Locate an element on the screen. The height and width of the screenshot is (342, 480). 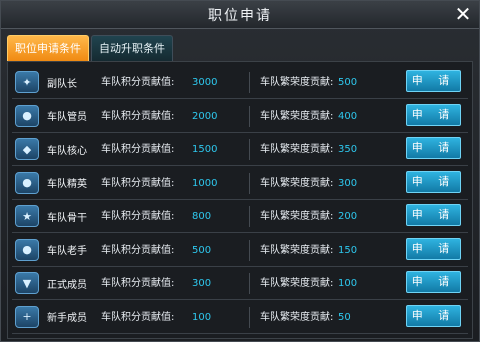
points-value: 2000 is located at coordinates (205, 116).